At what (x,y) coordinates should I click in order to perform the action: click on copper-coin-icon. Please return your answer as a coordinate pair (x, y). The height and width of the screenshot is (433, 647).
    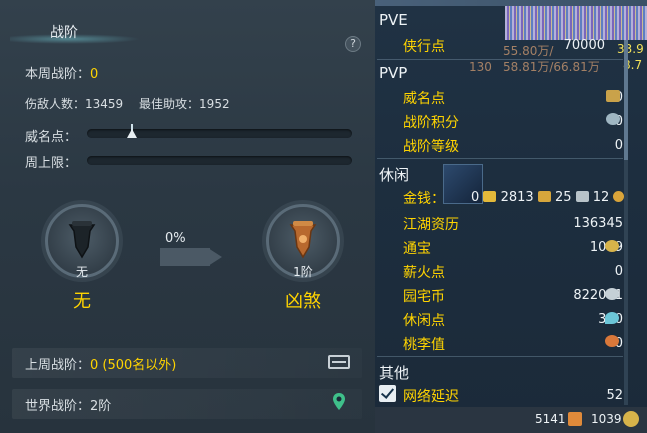
    Looking at the image, I should click on (619, 196).